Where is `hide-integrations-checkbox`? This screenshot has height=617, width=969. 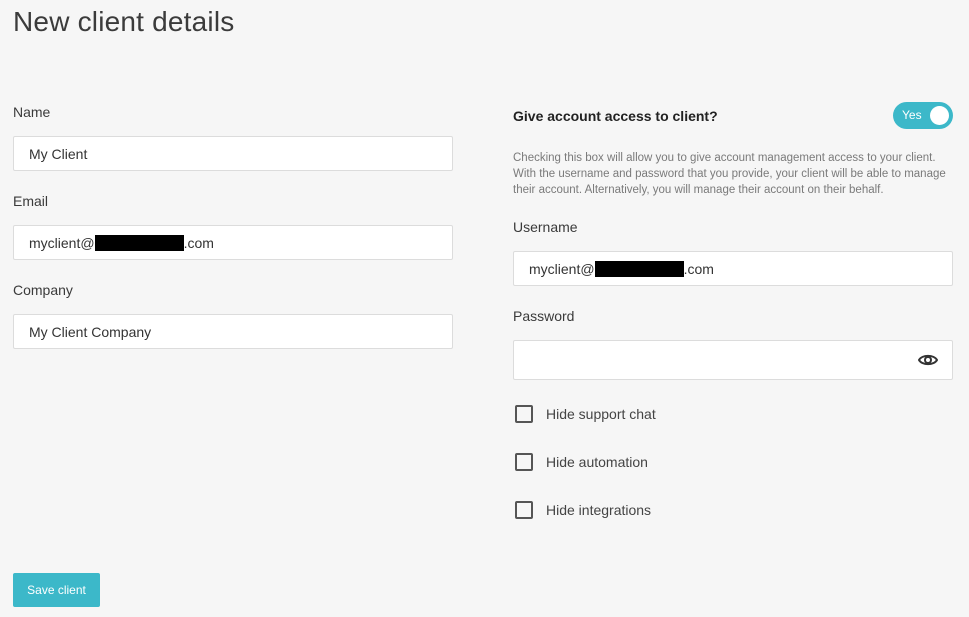
hide-integrations-checkbox is located at coordinates (524, 510).